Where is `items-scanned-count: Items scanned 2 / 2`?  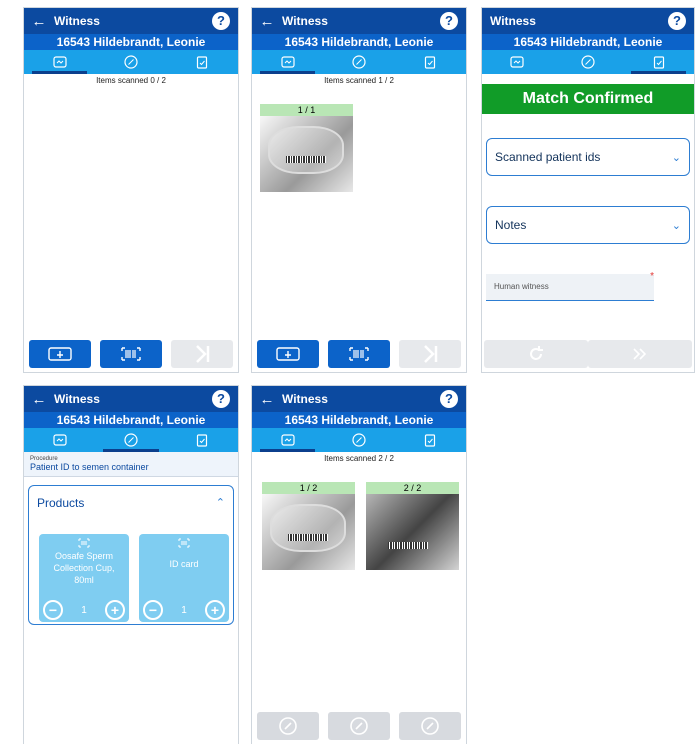 items-scanned-count: Items scanned 2 / 2 is located at coordinates (359, 458).